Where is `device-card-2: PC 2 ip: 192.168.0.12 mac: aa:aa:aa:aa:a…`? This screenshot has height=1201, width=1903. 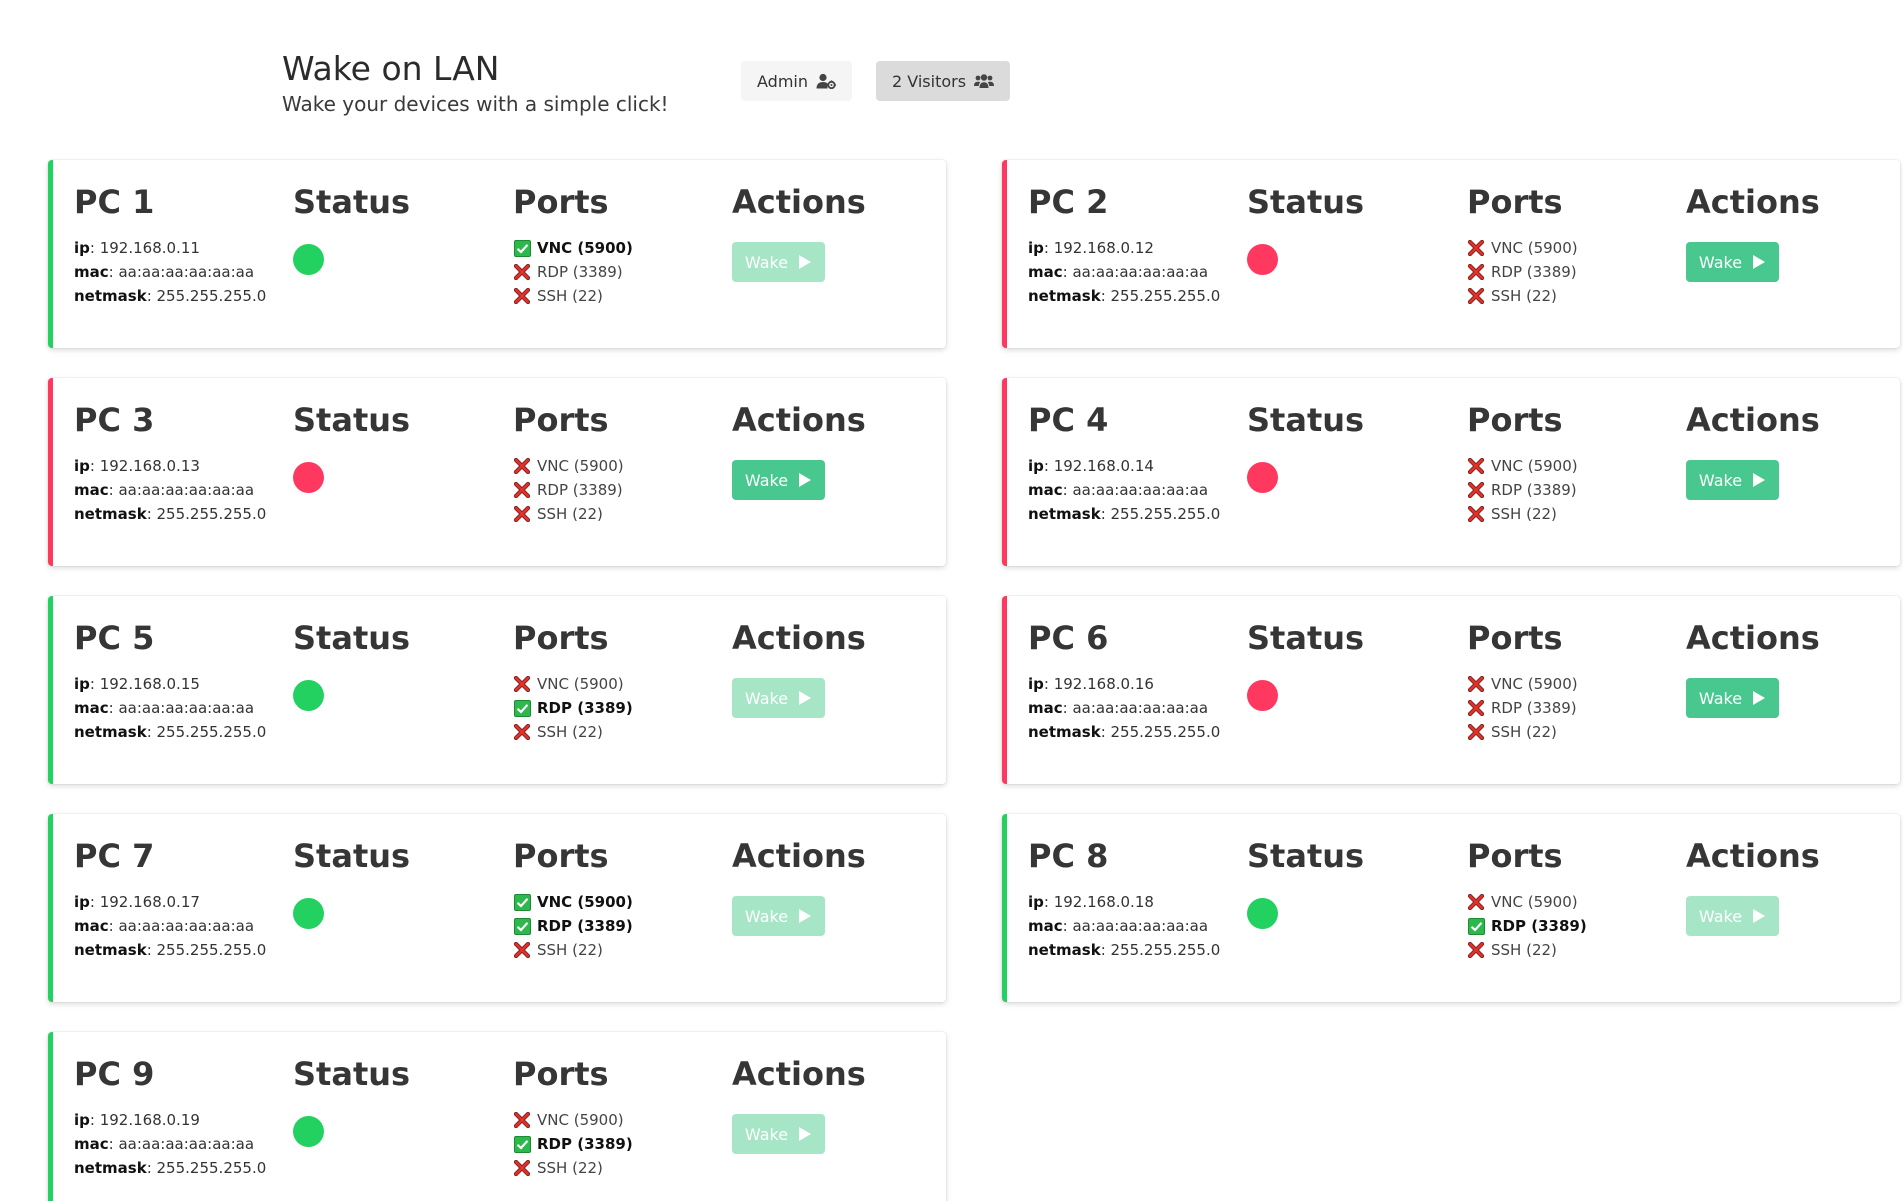 device-card-2: PC 2 ip: 192.168.0.12 mac: aa:aa:aa:aa:a… is located at coordinates (1451, 254).